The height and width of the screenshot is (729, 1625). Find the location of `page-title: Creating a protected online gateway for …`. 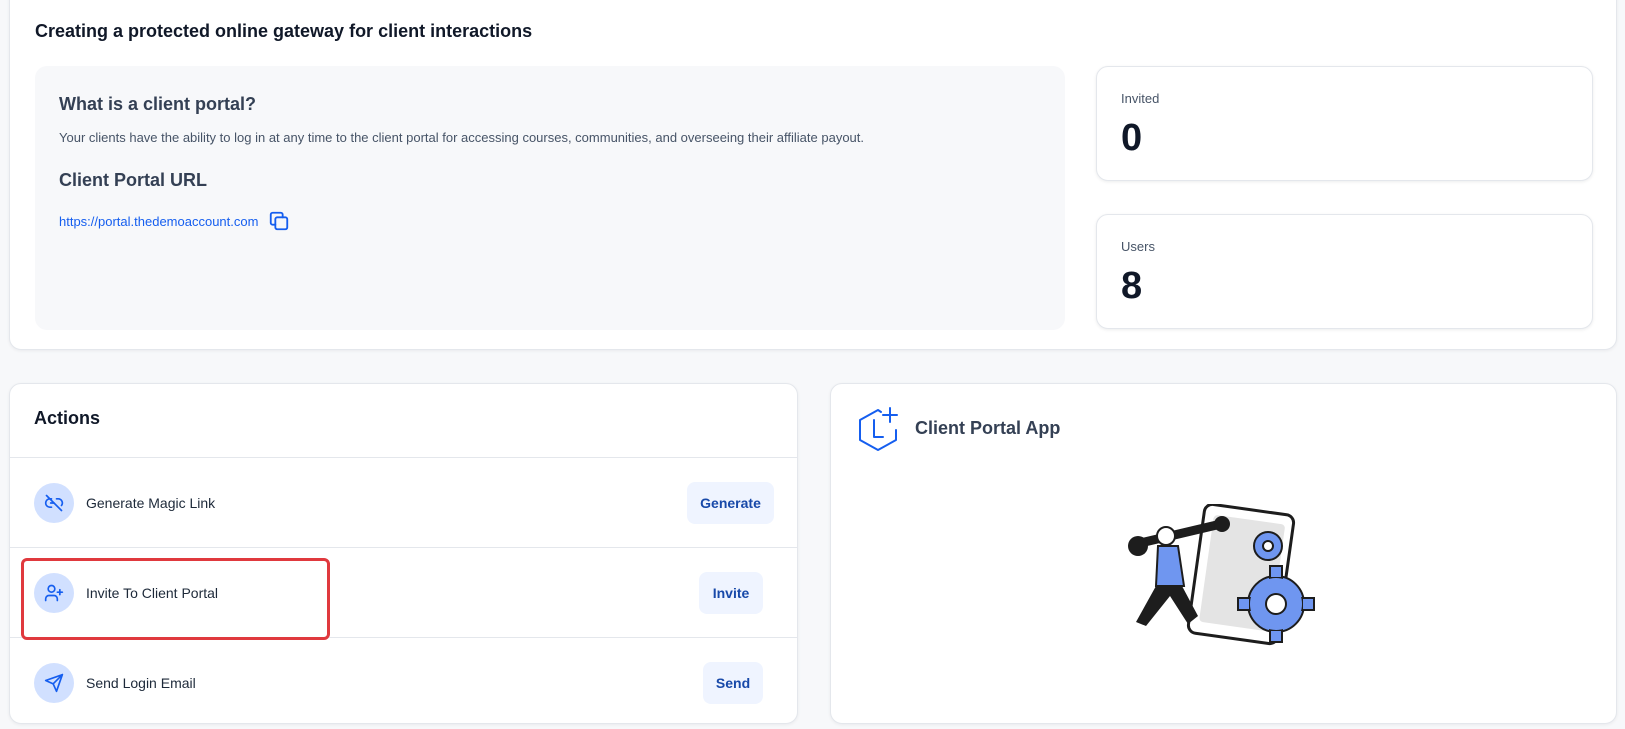

page-title: Creating a protected online gateway for … is located at coordinates (284, 31).